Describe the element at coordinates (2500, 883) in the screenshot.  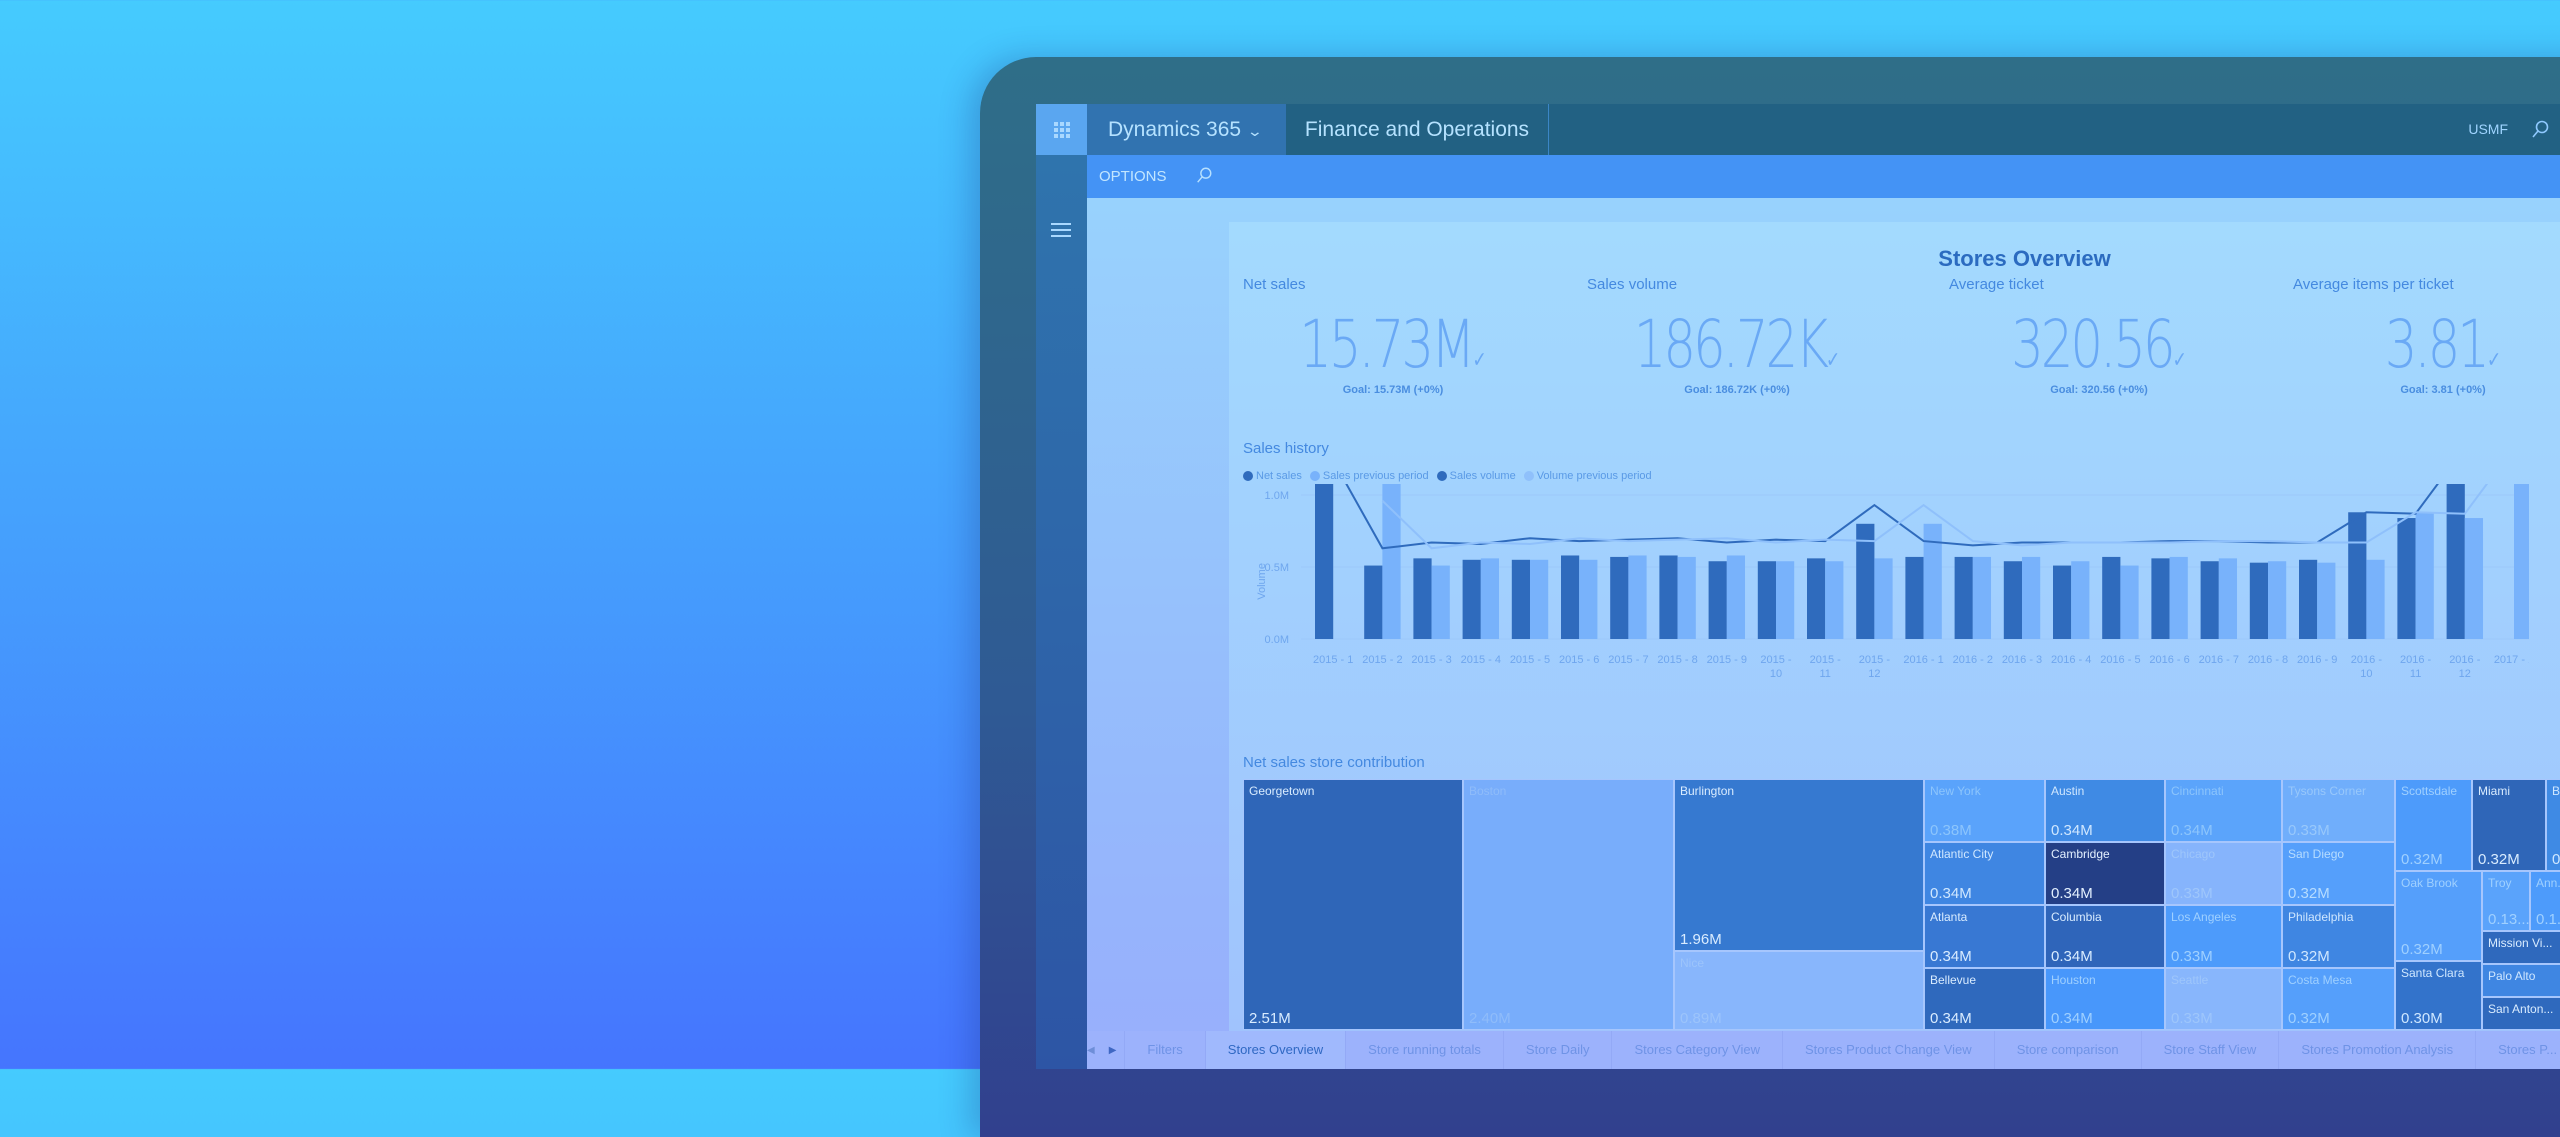
I see `store-name: Troy` at that location.